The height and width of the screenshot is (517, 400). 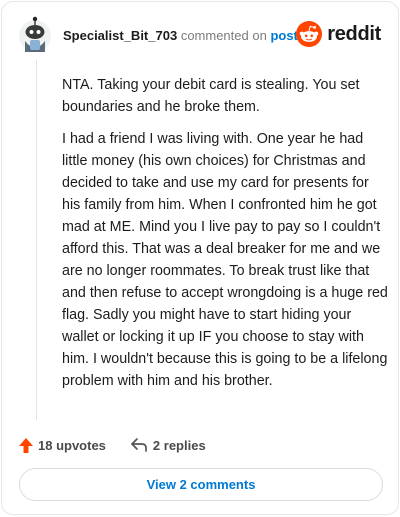 I want to click on thread-line, so click(x=36, y=240).